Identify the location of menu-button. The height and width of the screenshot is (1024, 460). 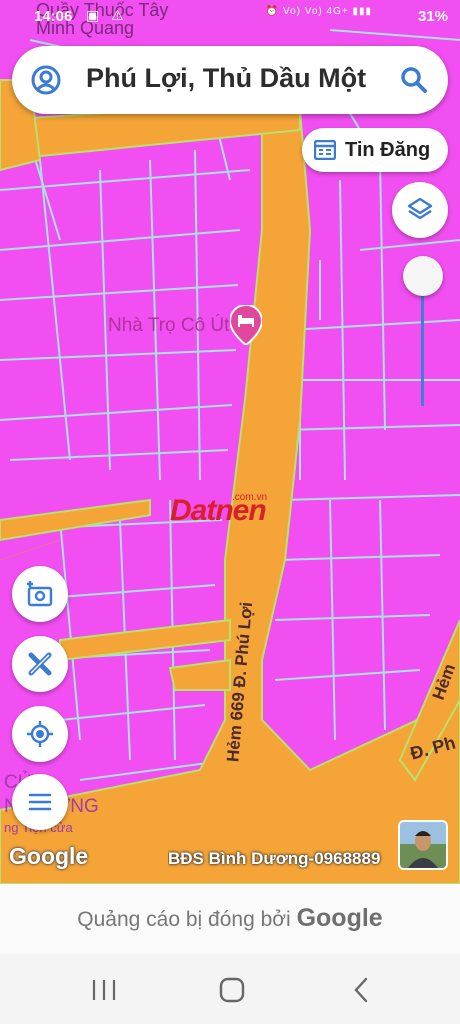
(40, 802).